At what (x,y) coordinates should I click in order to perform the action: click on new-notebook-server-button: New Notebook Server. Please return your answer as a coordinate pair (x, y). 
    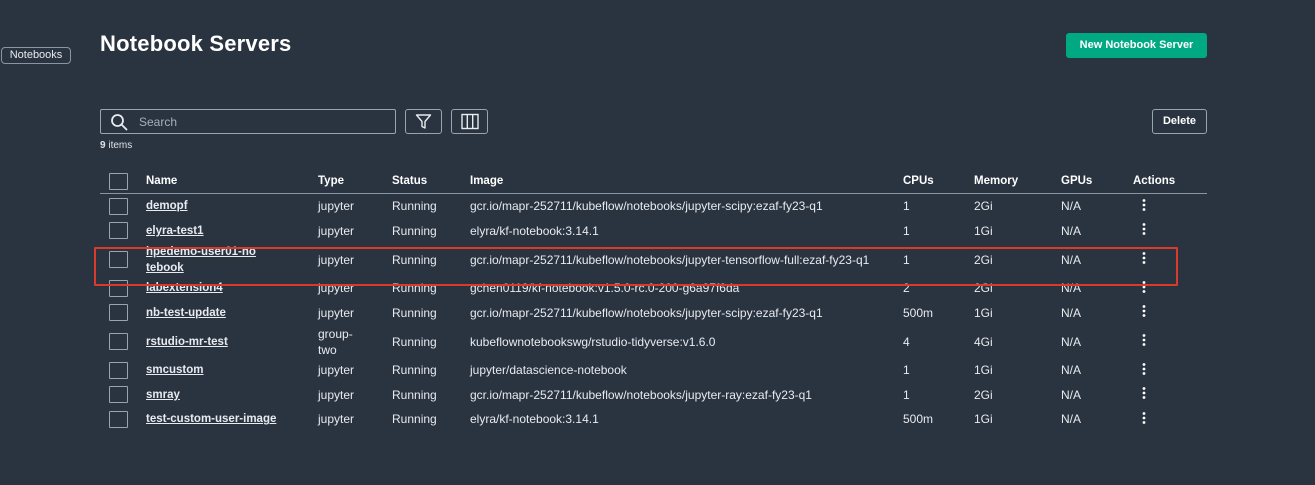
    Looking at the image, I should click on (1136, 45).